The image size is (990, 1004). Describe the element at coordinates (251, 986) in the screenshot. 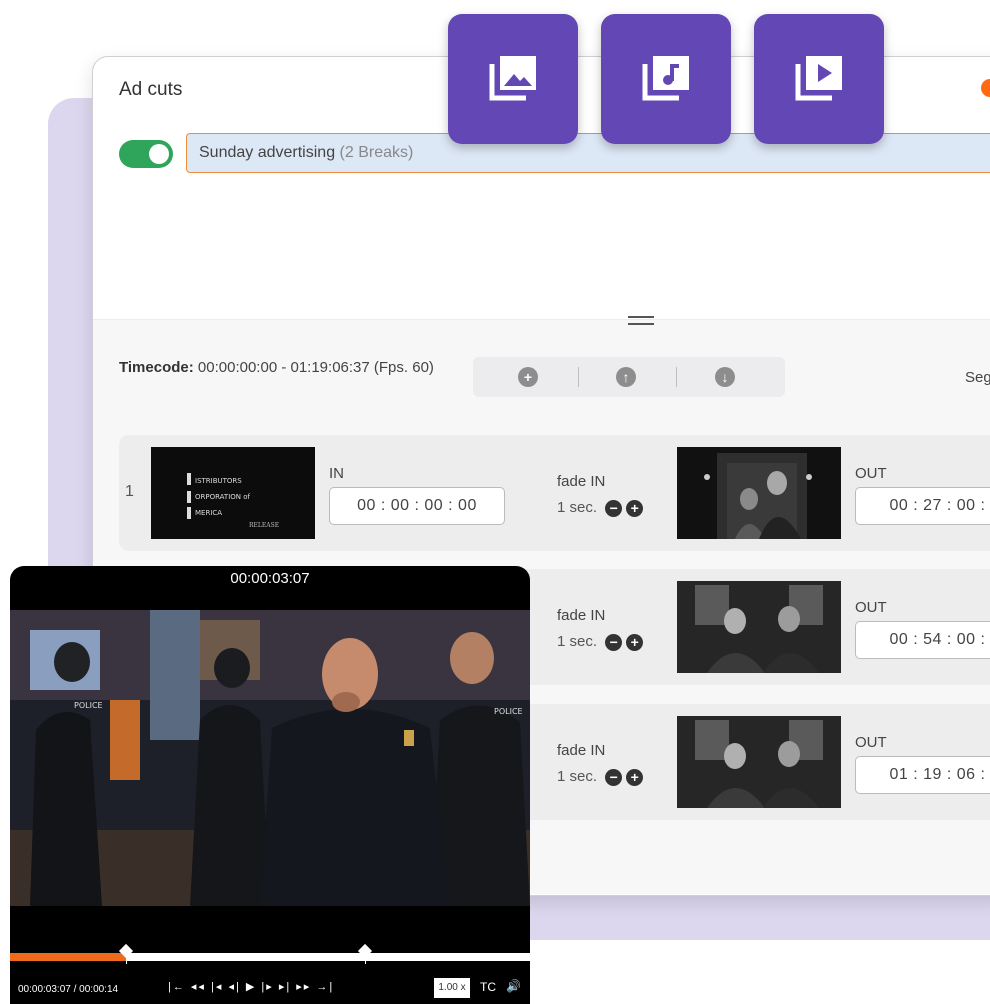

I see `transport-controls: |← ◂◂ |◂ ◂| ▶ |▸ ▸| ▸▸ →|` at that location.